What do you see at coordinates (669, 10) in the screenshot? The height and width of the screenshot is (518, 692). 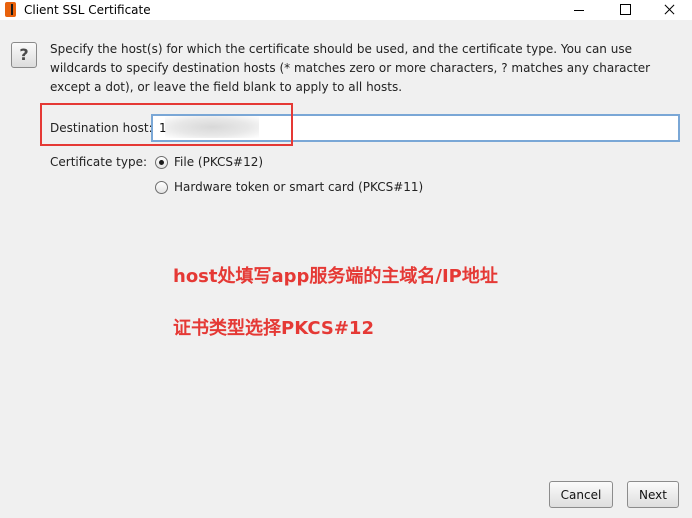 I see `close-icon` at bounding box center [669, 10].